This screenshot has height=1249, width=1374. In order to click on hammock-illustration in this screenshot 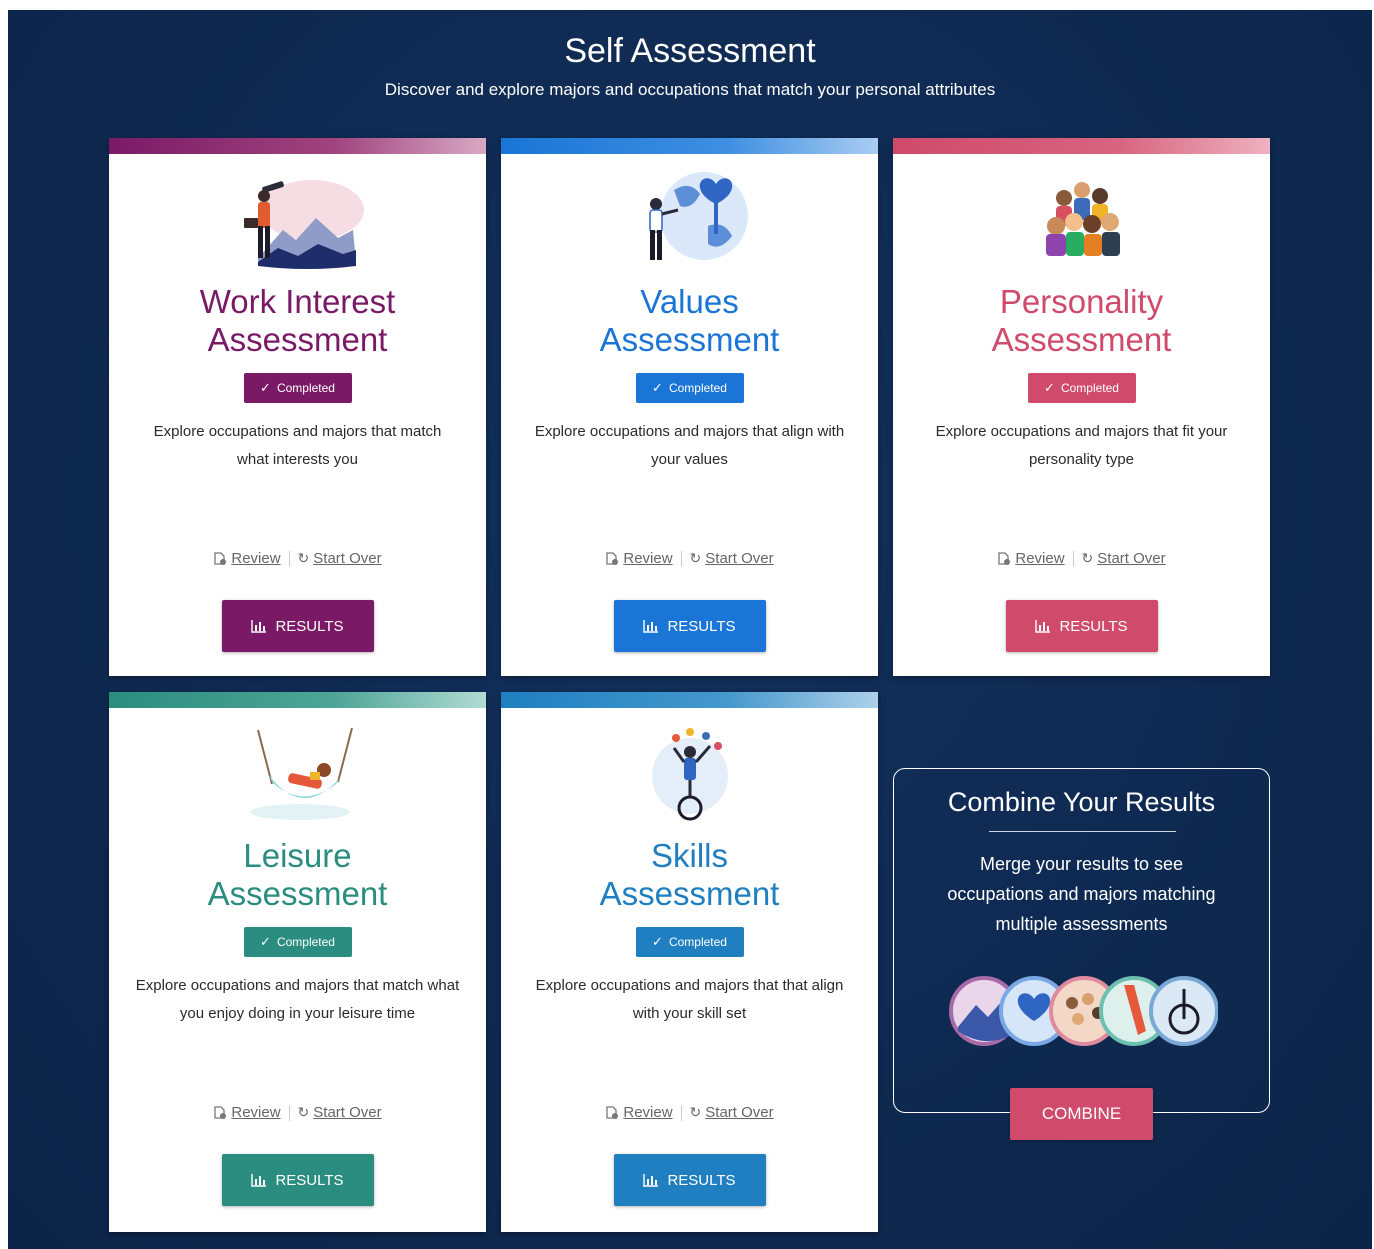, I will do `click(301, 773)`.